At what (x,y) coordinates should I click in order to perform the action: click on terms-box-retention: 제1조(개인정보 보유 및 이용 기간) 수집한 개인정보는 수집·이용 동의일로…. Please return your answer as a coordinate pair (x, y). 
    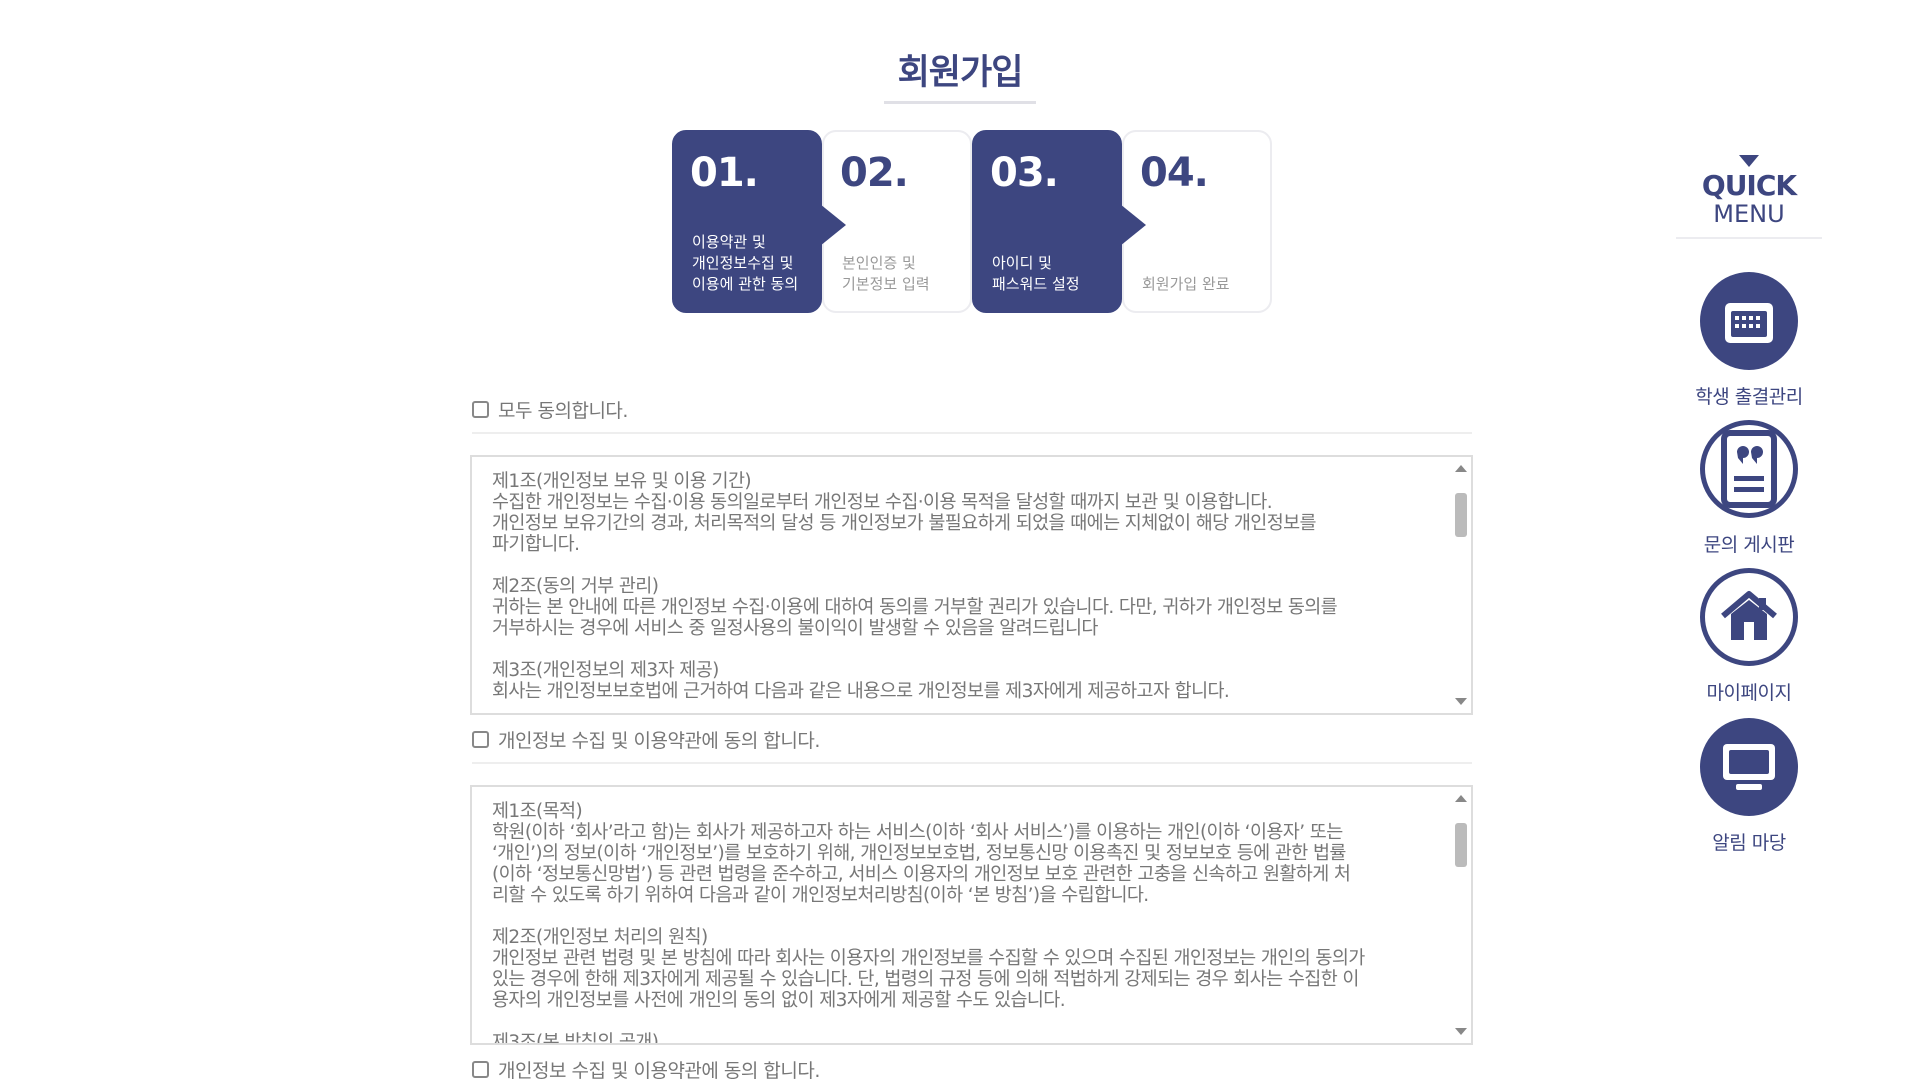
    Looking at the image, I should click on (971, 585).